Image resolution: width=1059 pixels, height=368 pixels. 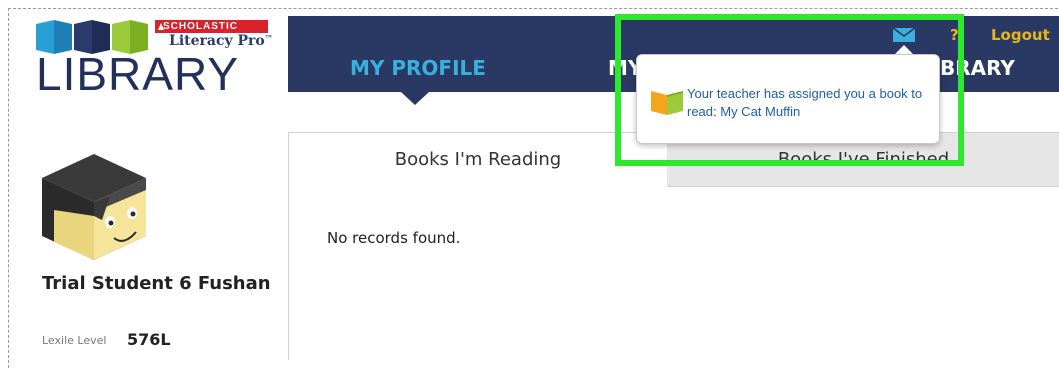 What do you see at coordinates (149, 339) in the screenshot?
I see `lexile-value: 576L` at bounding box center [149, 339].